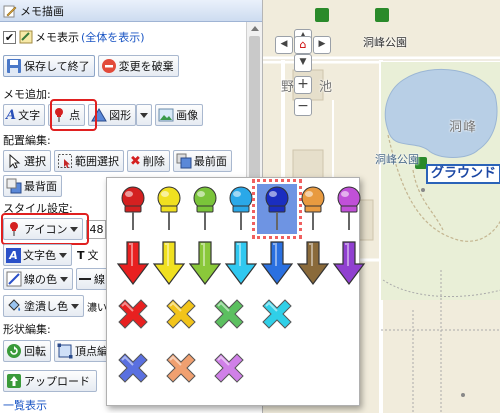  What do you see at coordinates (205, 209) in the screenshot?
I see `green-pin-icon` at bounding box center [205, 209].